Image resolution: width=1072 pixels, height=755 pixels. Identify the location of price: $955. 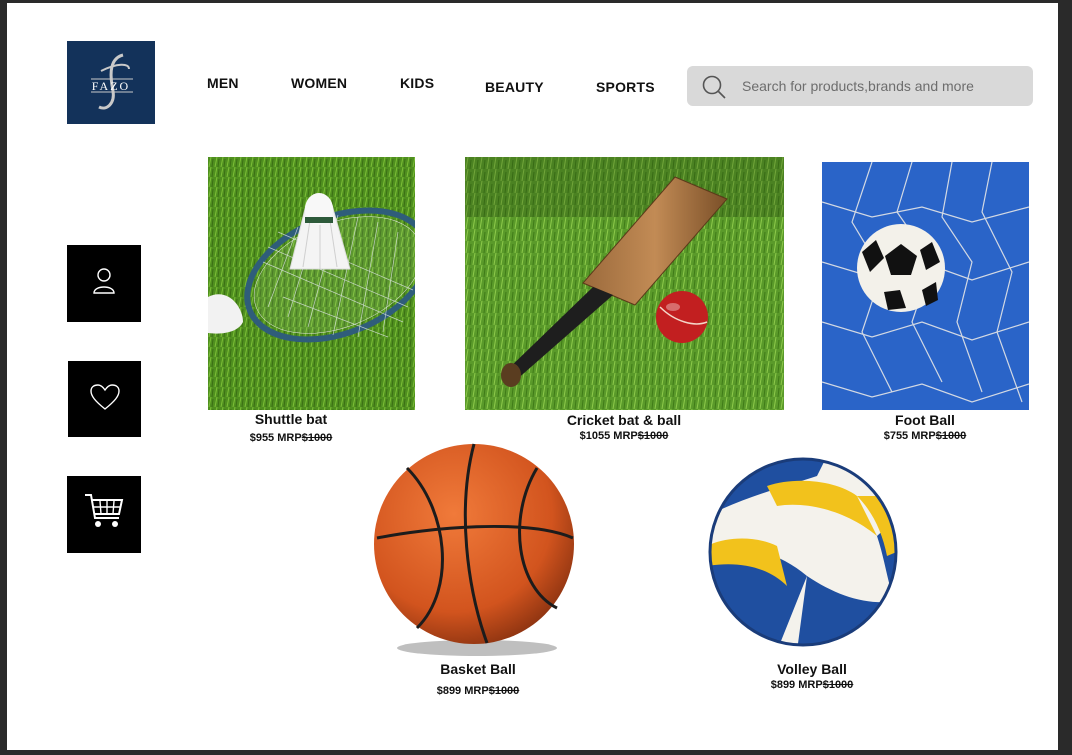
(262, 438).